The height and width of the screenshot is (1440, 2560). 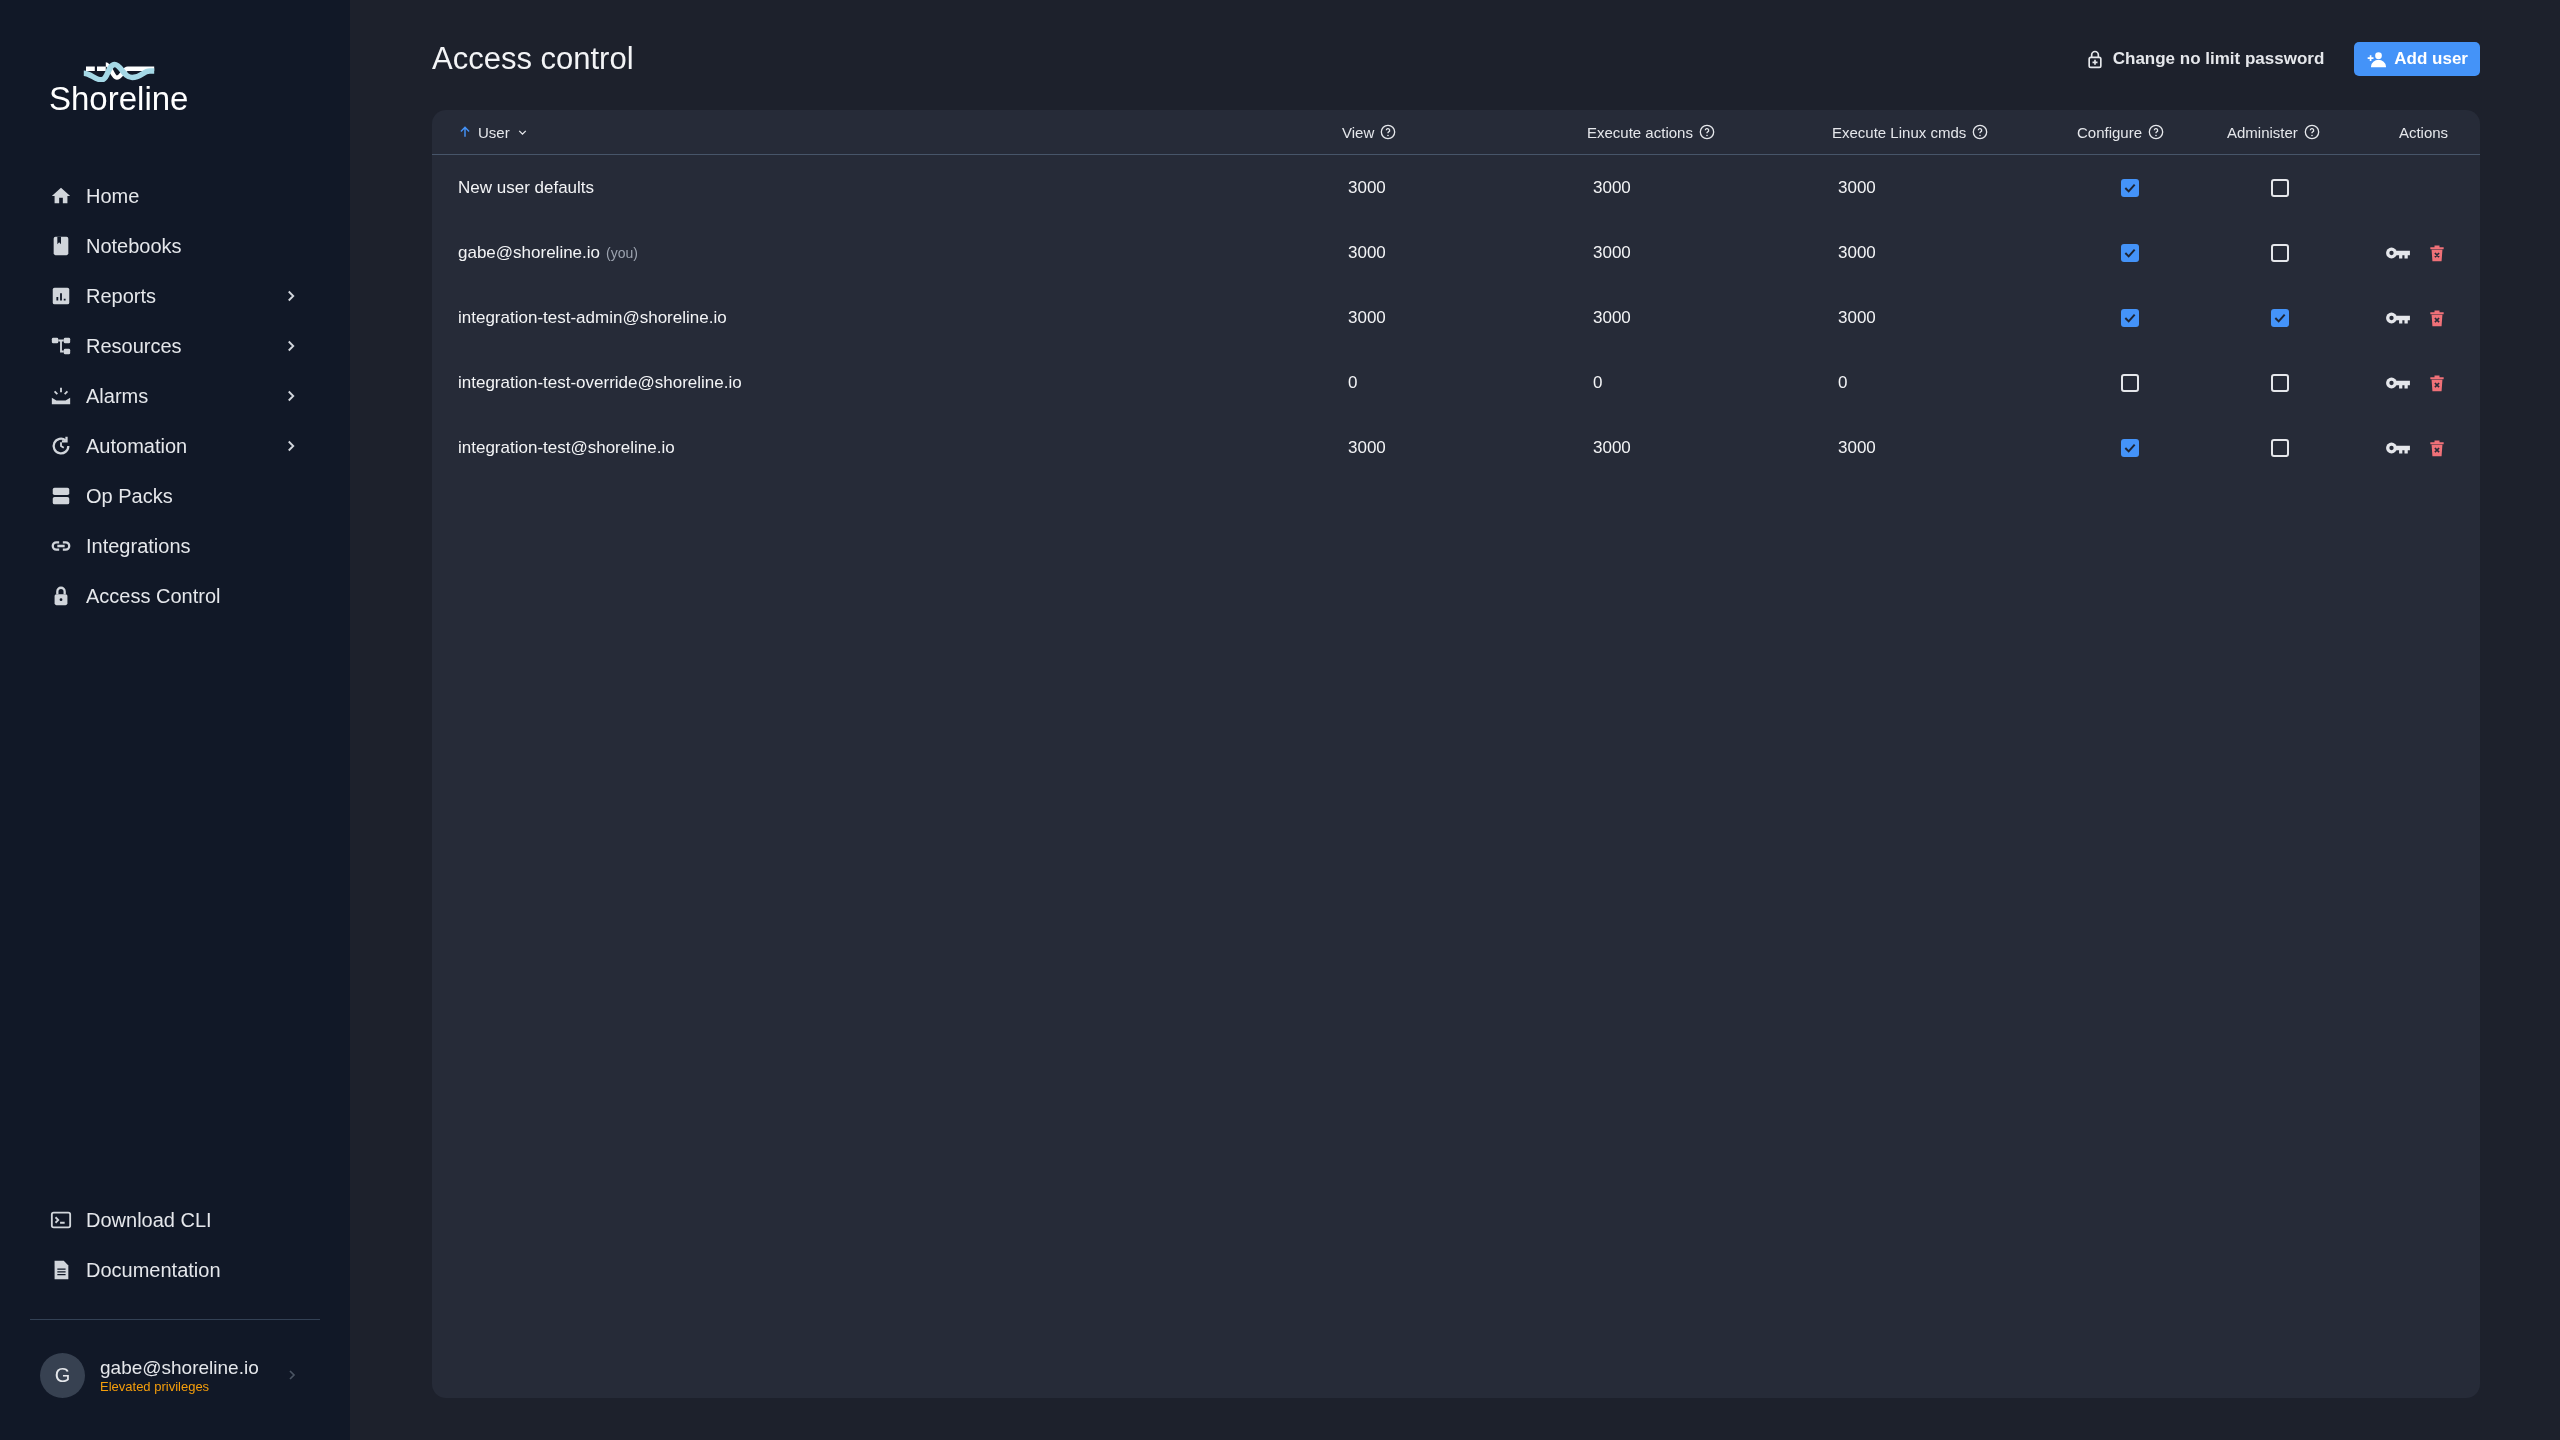 I want to click on nav-item: Documentation, so click(x=193, y=1270).